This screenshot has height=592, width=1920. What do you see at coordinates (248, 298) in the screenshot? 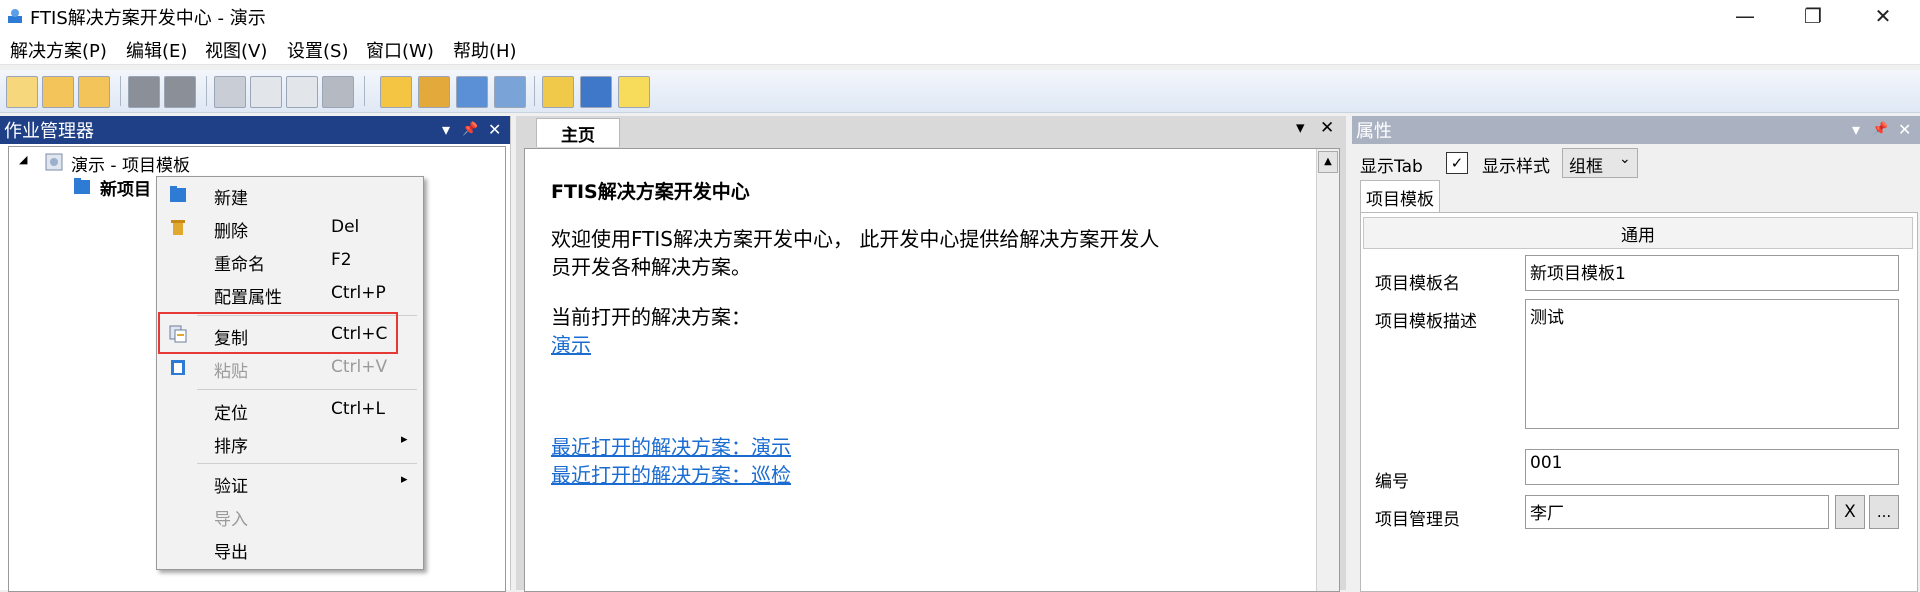
I see `menu-item-label: 配置属性` at bounding box center [248, 298].